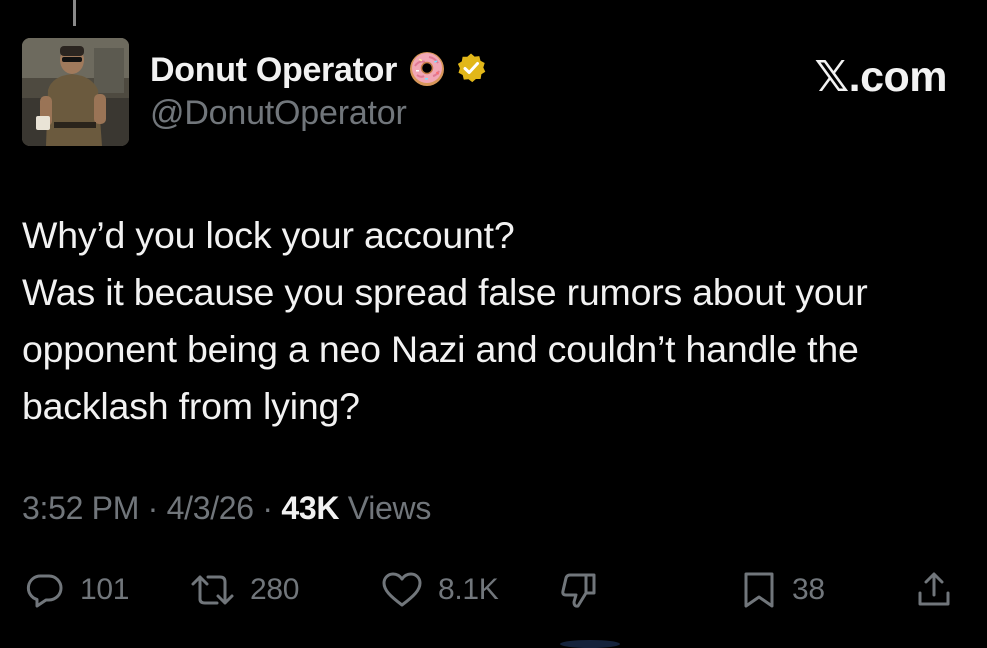 The image size is (987, 648). What do you see at coordinates (759, 590) in the screenshot?
I see `bookmark-icon` at bounding box center [759, 590].